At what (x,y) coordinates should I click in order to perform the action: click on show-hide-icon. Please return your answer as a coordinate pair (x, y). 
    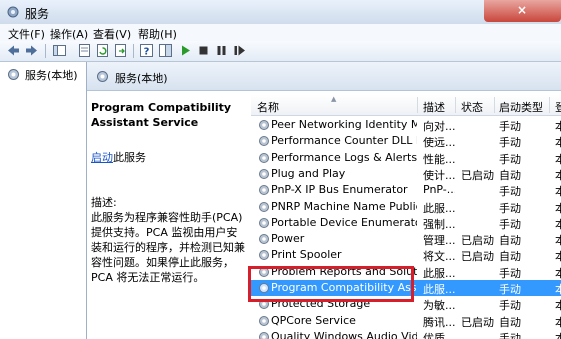
    Looking at the image, I should click on (165, 50).